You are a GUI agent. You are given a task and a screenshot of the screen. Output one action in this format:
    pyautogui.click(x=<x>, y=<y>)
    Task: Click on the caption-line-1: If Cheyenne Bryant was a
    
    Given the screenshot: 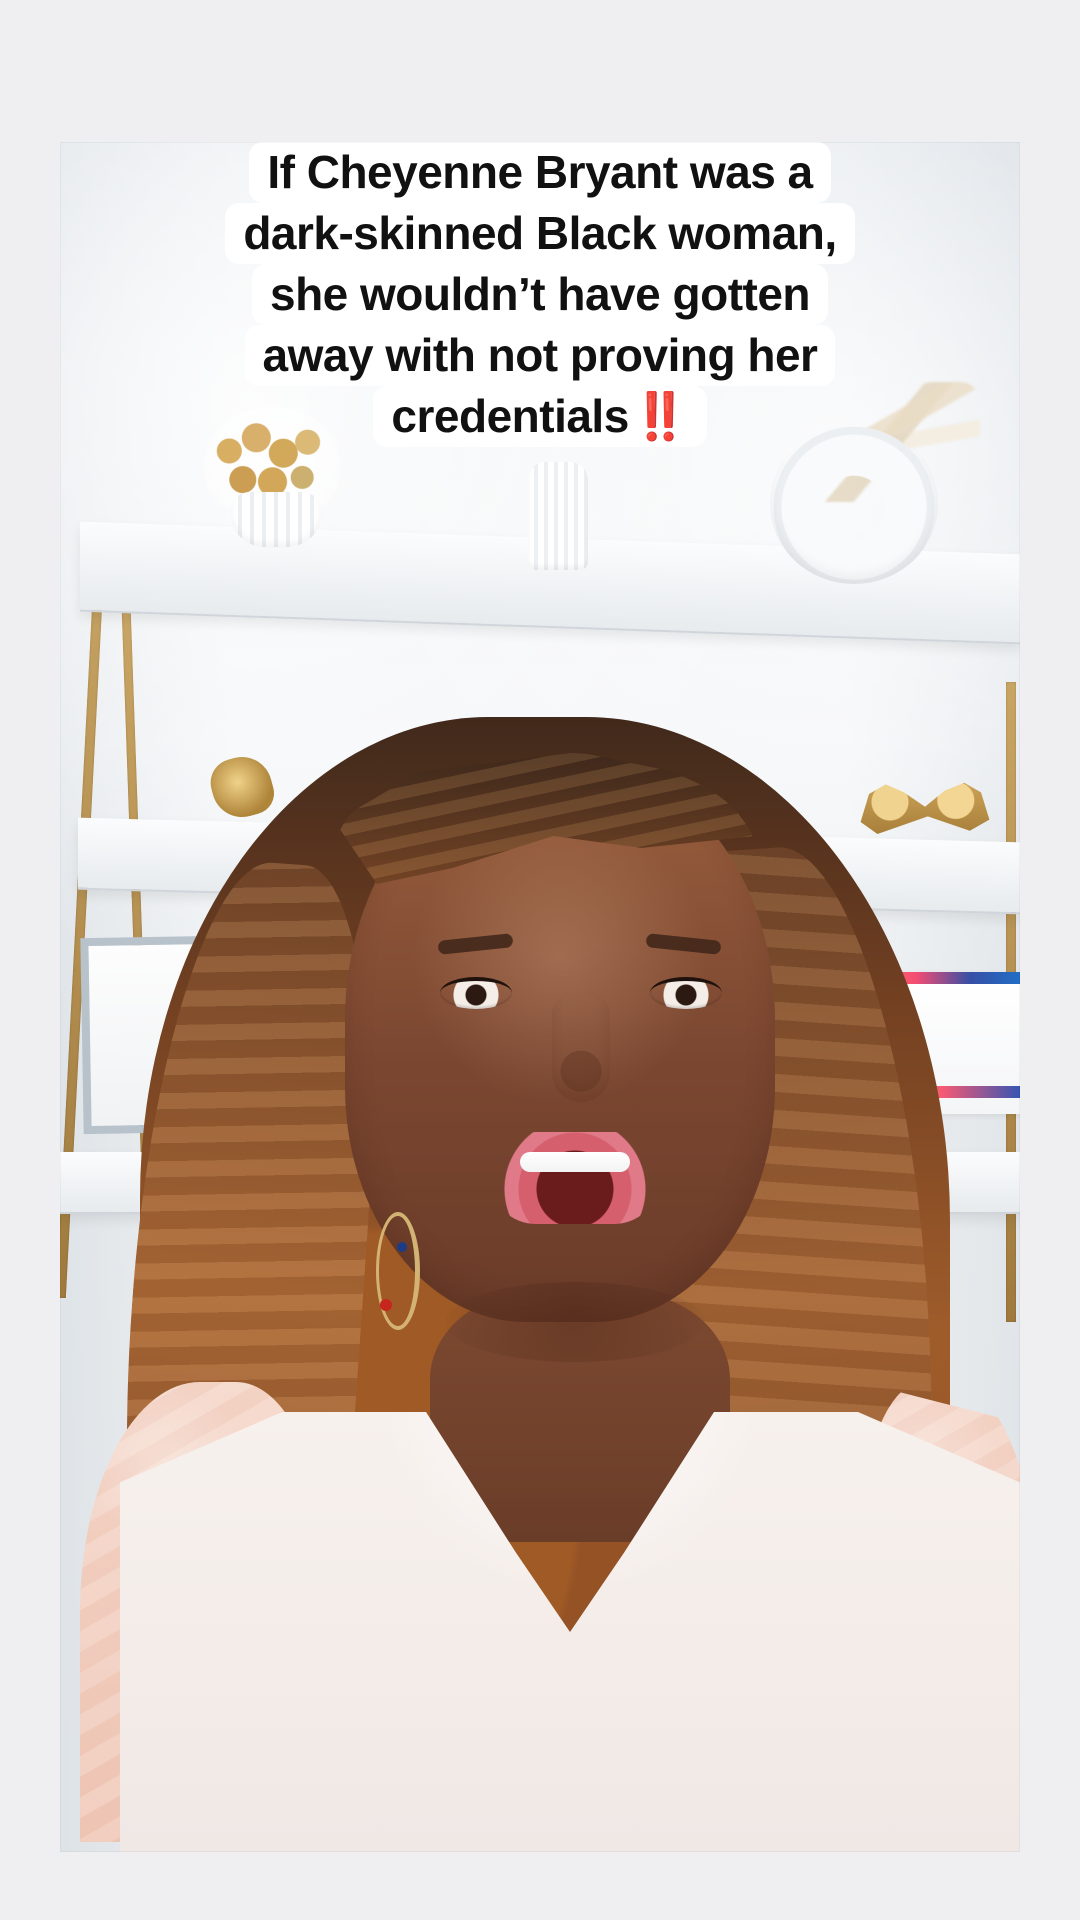 What is the action you would take?
    pyautogui.click(x=540, y=172)
    